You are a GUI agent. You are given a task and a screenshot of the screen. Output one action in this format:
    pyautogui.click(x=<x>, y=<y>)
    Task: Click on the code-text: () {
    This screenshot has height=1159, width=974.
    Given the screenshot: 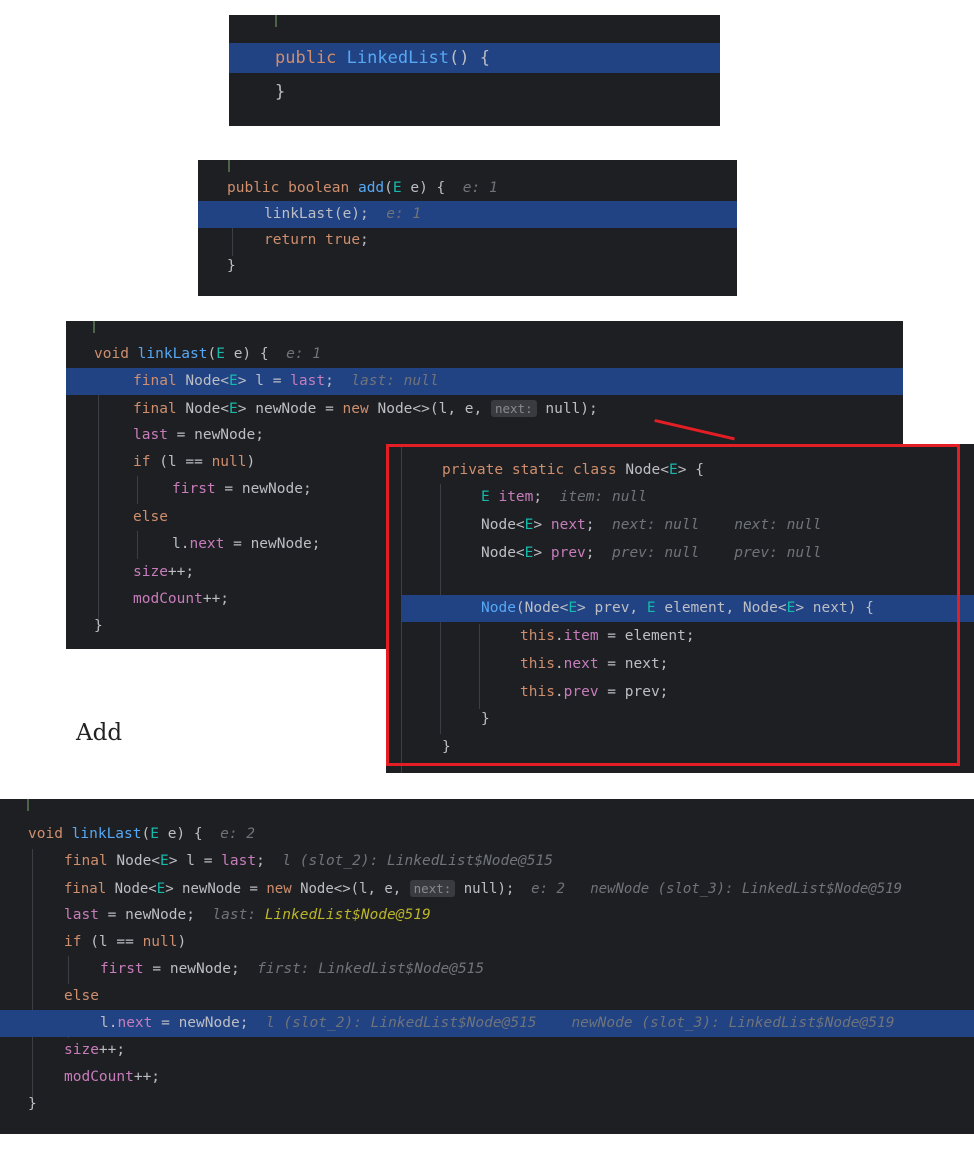 What is the action you would take?
    pyautogui.click(x=469, y=58)
    